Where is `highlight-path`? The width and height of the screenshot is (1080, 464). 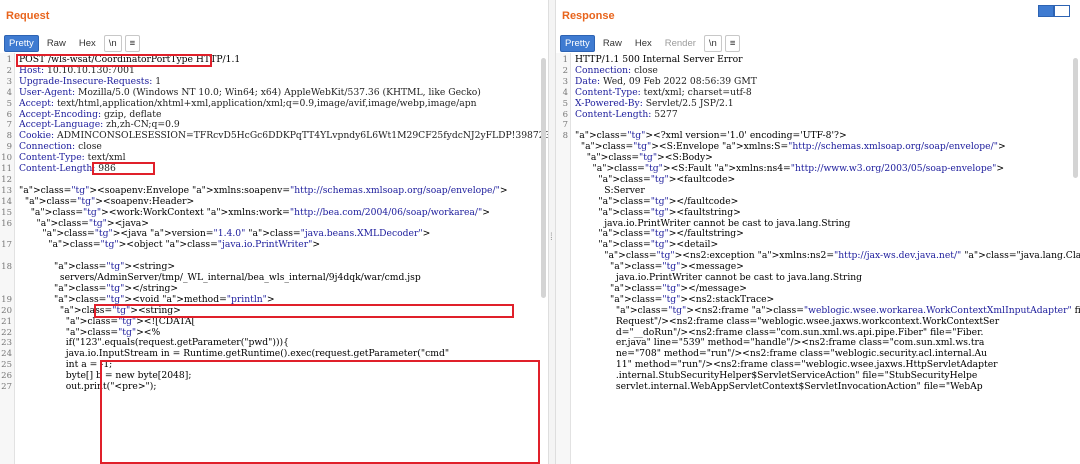 highlight-path is located at coordinates (304, 311).